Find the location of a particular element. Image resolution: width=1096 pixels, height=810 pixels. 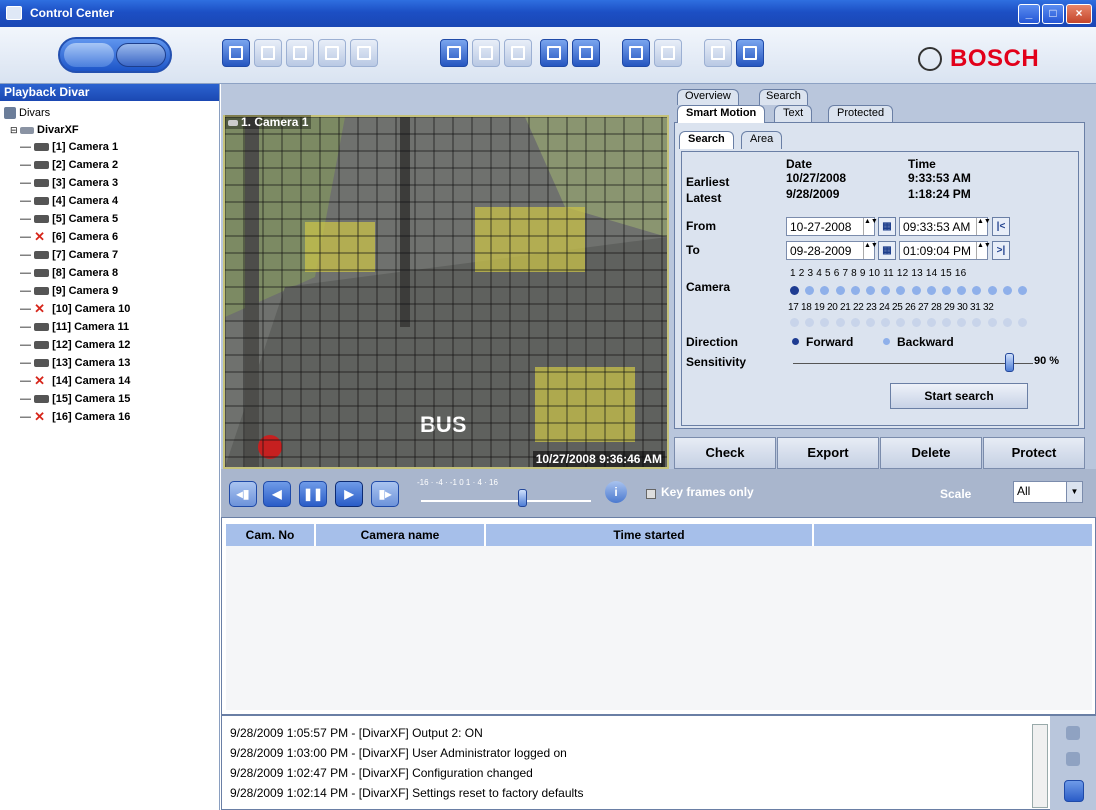

tab-smart-motion: Smart Motion is located at coordinates (721, 114).